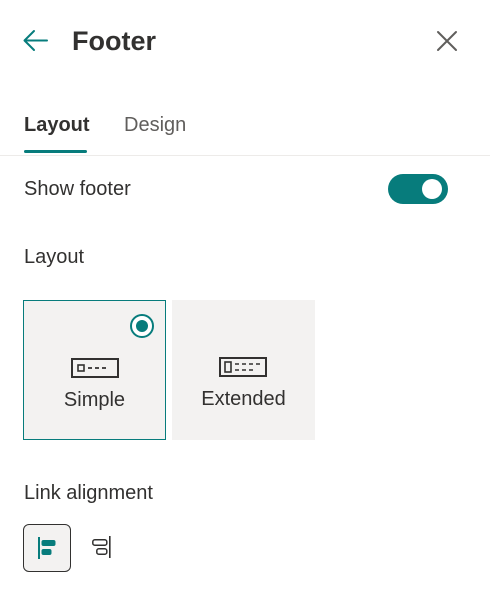  I want to click on back-arrow-icon, so click(35, 40).